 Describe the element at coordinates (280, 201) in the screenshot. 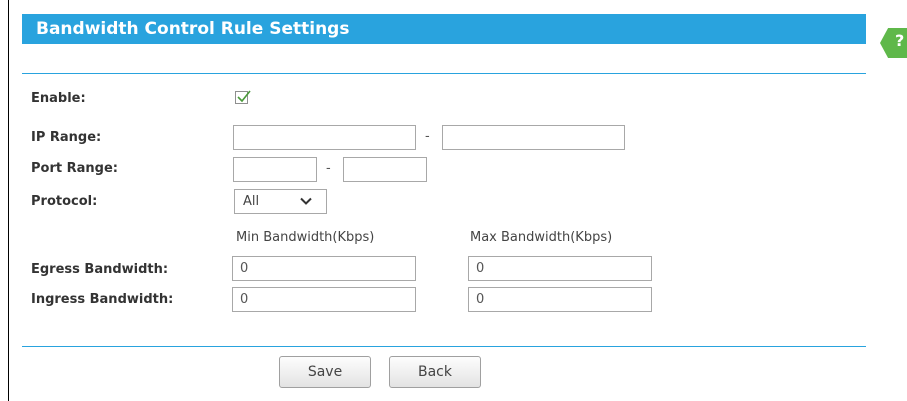

I see `protocol-select: All` at that location.